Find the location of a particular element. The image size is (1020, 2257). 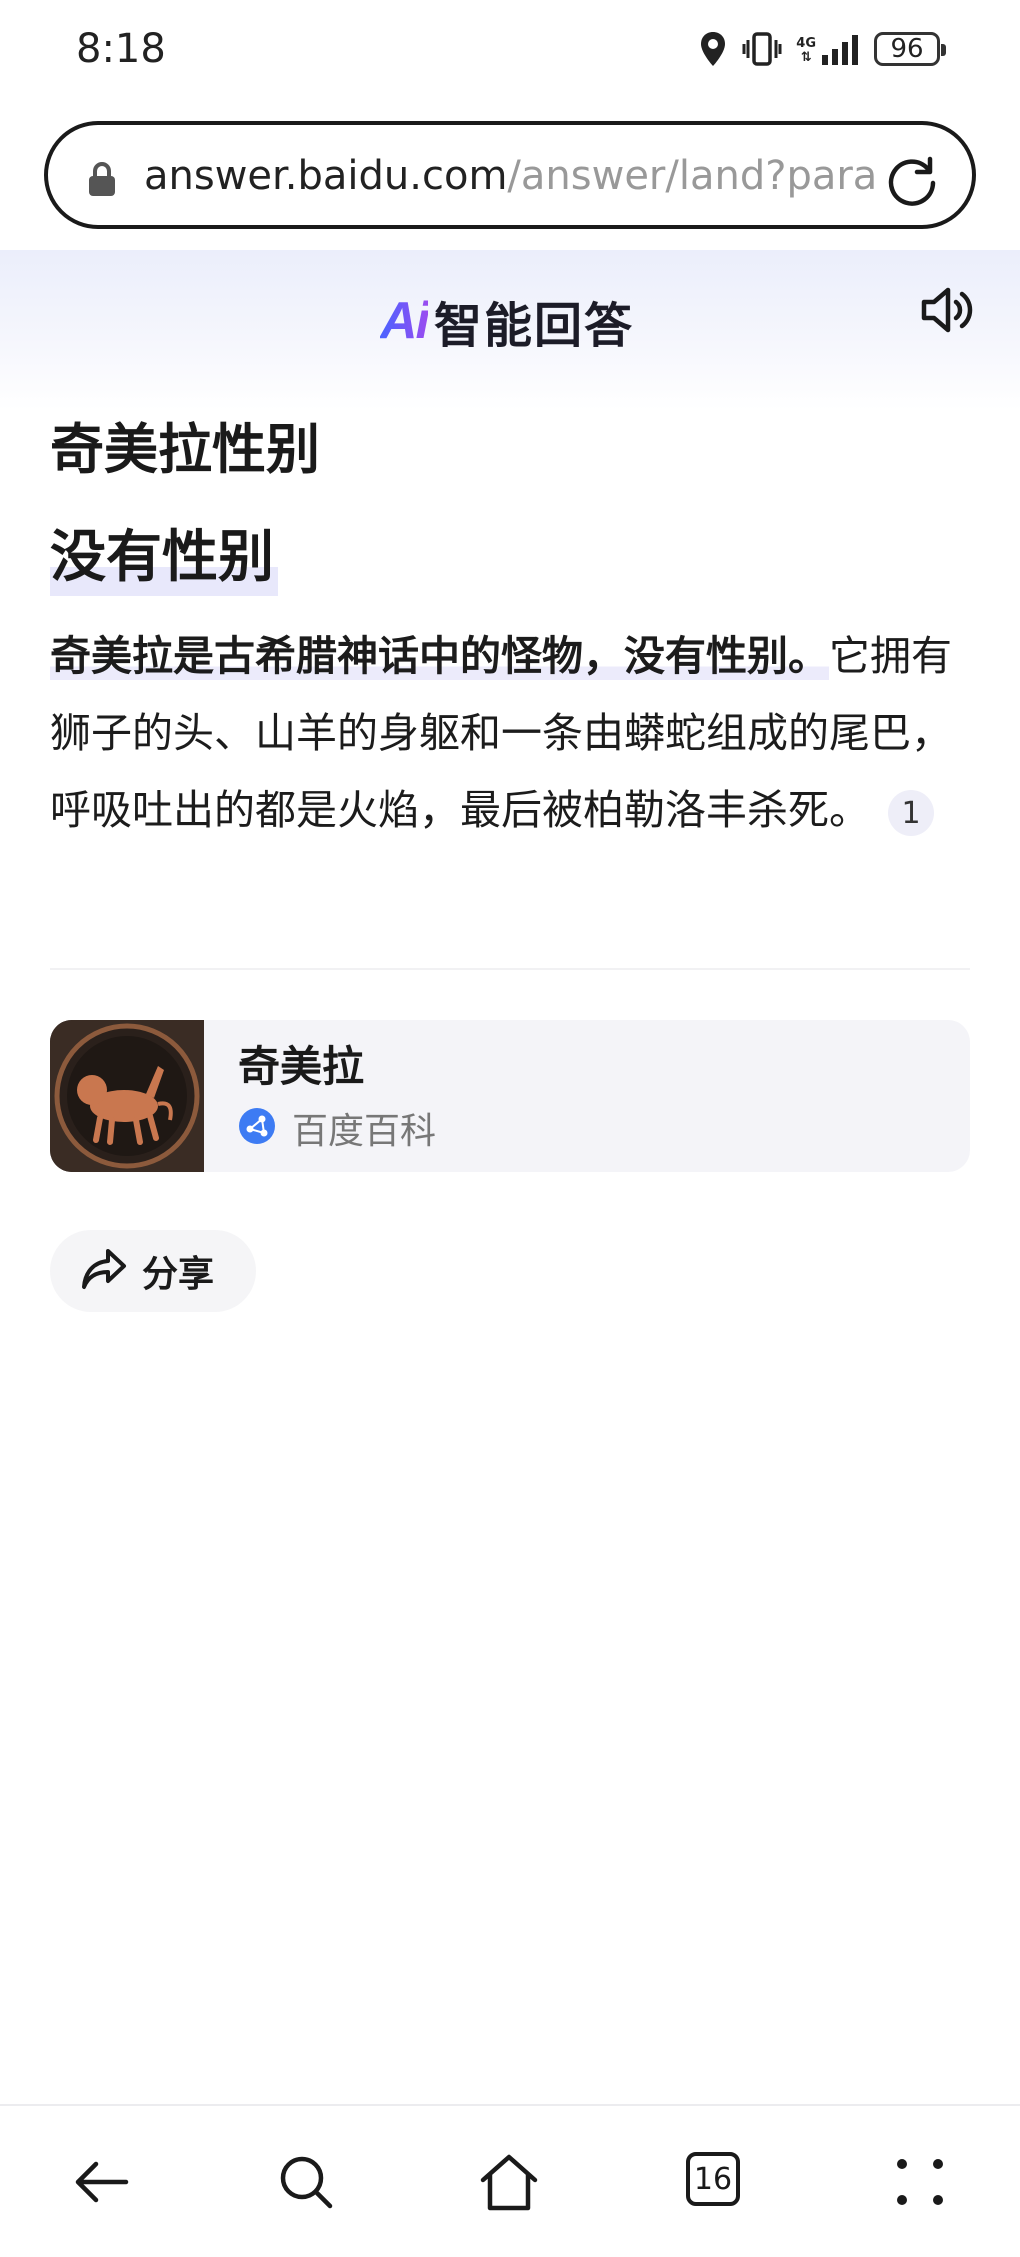

ai-answer-header: Ai 智能回答 is located at coordinates (510, 330).